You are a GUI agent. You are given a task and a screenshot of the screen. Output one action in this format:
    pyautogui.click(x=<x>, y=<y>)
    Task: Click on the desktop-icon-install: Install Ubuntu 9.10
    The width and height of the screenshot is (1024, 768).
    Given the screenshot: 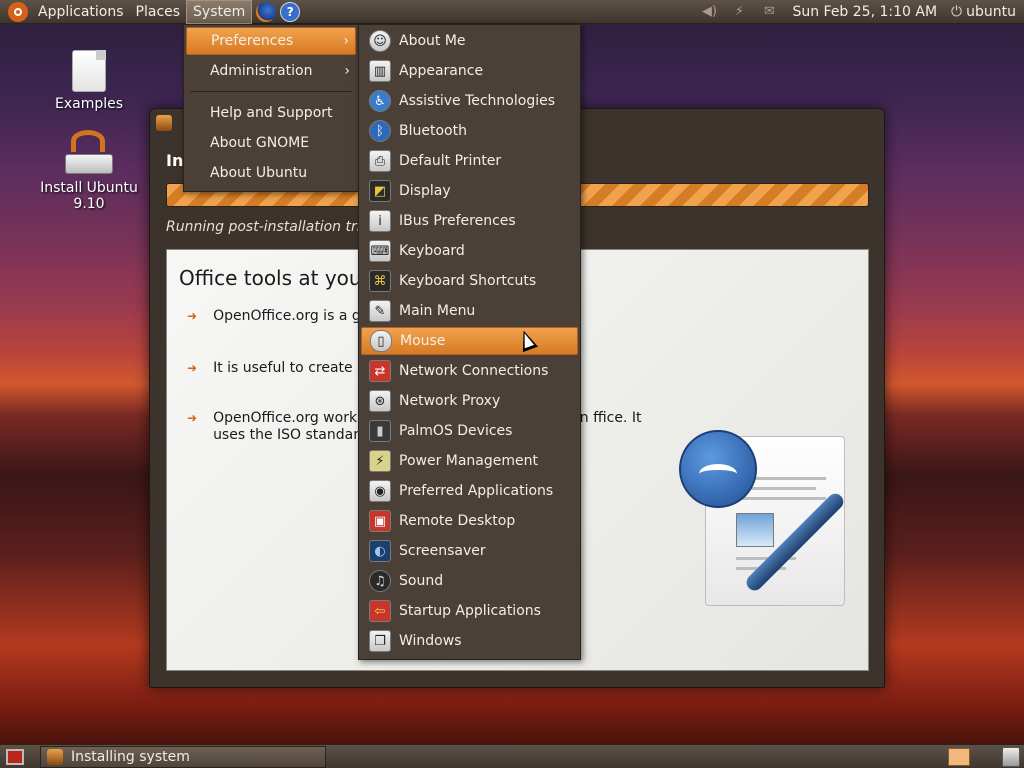 What is the action you would take?
    pyautogui.click(x=89, y=171)
    